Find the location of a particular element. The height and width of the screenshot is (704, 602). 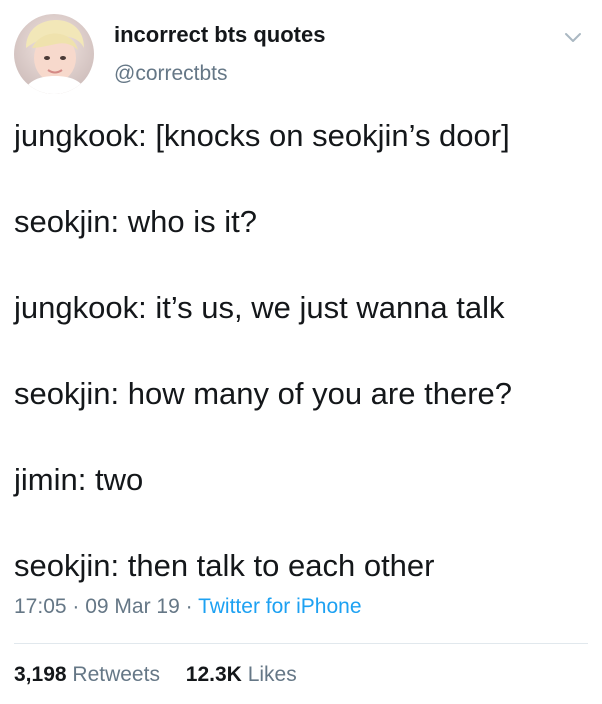

divider is located at coordinates (301, 643).